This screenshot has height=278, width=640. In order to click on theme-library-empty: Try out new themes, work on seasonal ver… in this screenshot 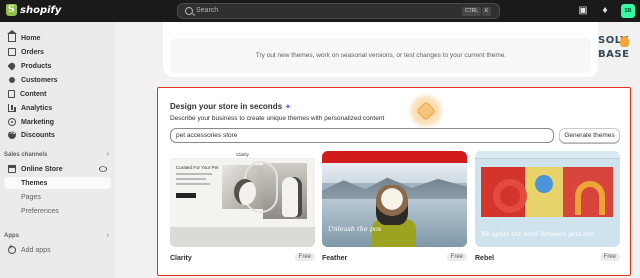, I will do `click(381, 55)`.